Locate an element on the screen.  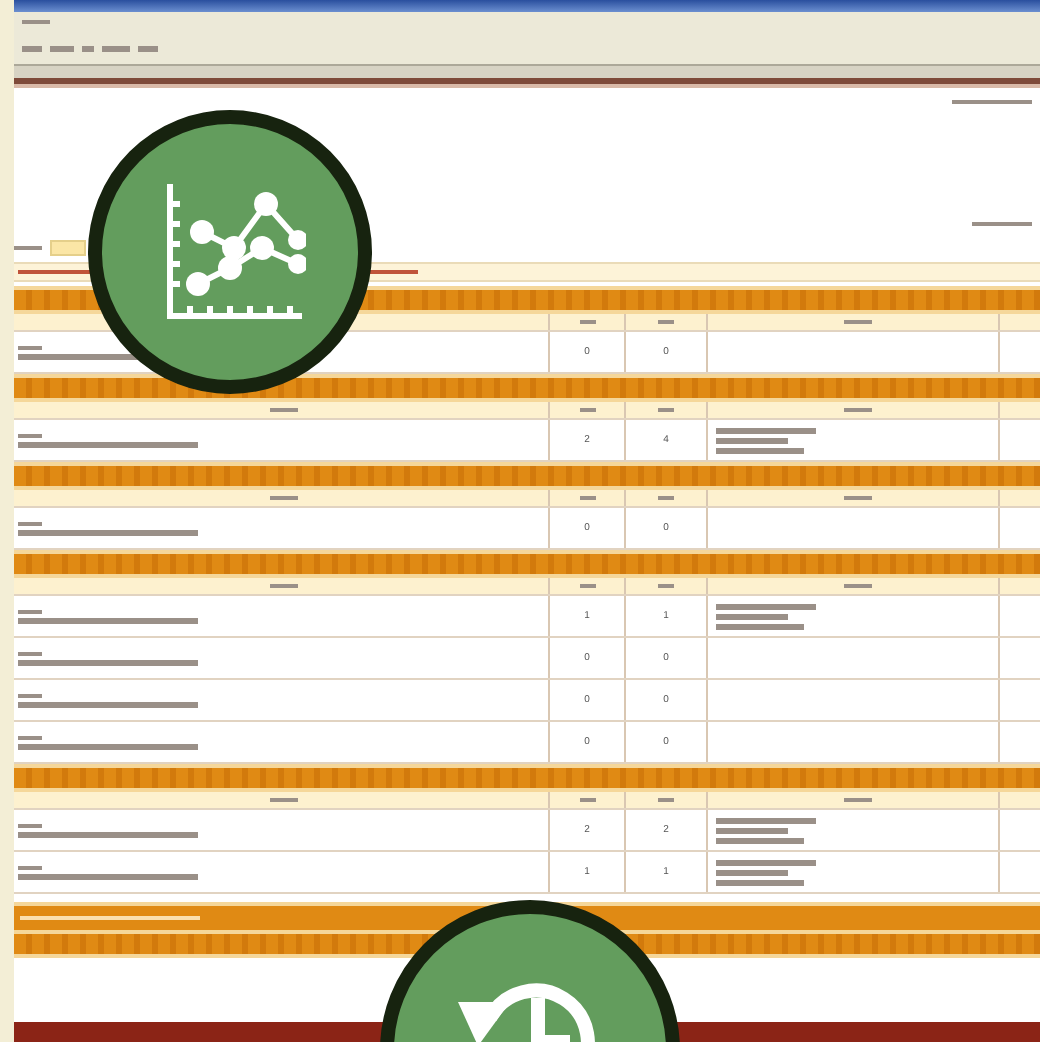
search-field is located at coordinates (68, 248).